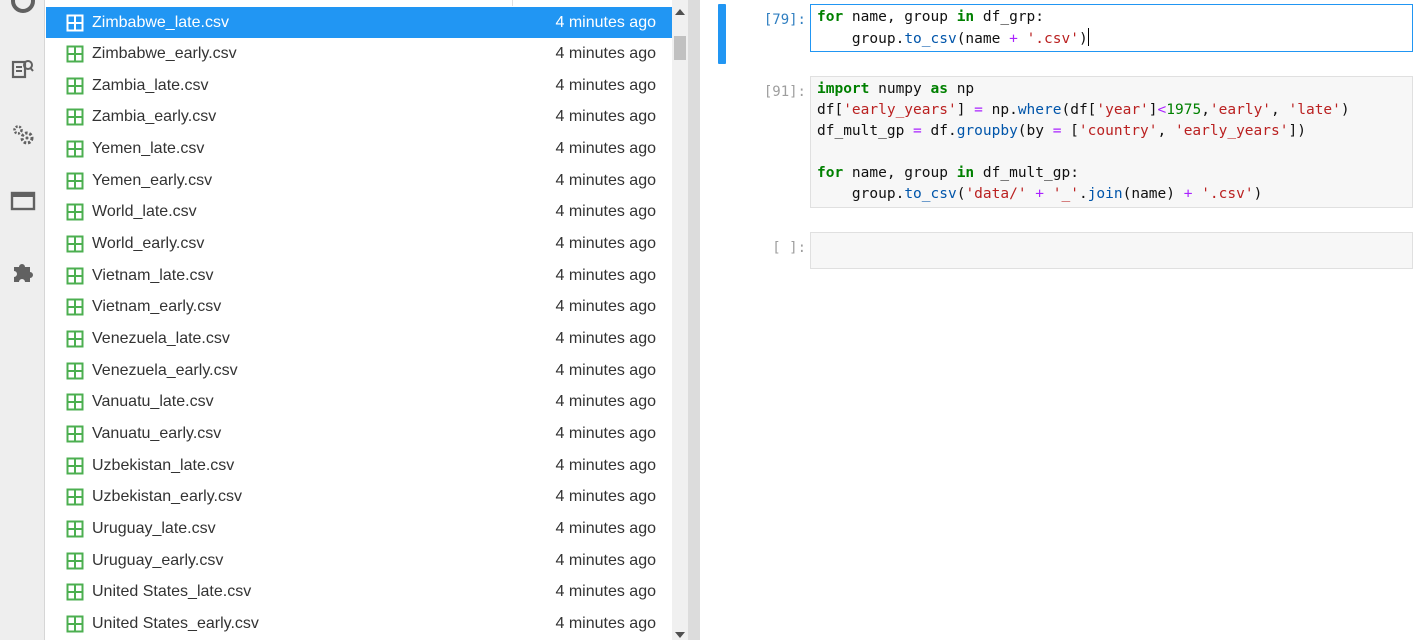 The height and width of the screenshot is (640, 1413). What do you see at coordinates (722, 34) in the screenshot?
I see `active-cell-indicator` at bounding box center [722, 34].